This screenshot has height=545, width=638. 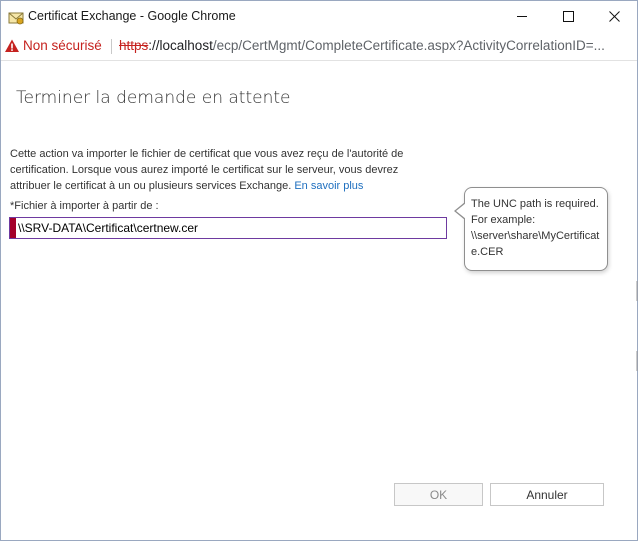 I want to click on tooltip-line: For example:, so click(x=503, y=220).